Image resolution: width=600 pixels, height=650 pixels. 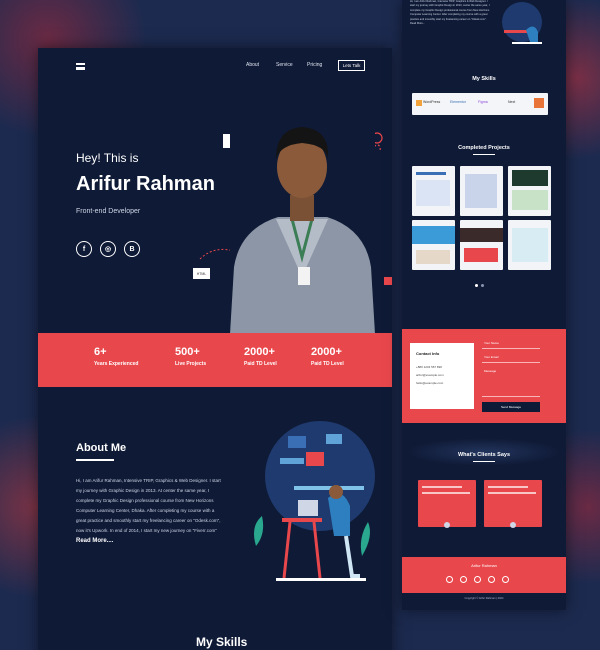 I want to click on hero-greeting: Hey! This is, so click(x=107, y=158).